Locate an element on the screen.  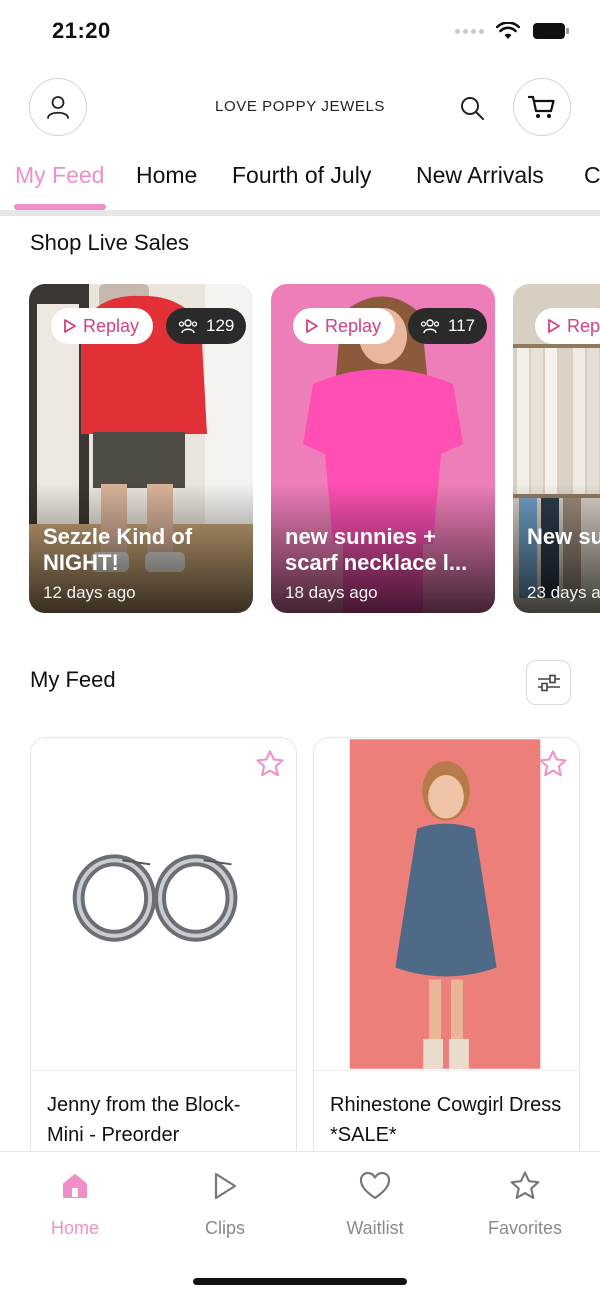
replay-label: Rep is located at coordinates (583, 325).